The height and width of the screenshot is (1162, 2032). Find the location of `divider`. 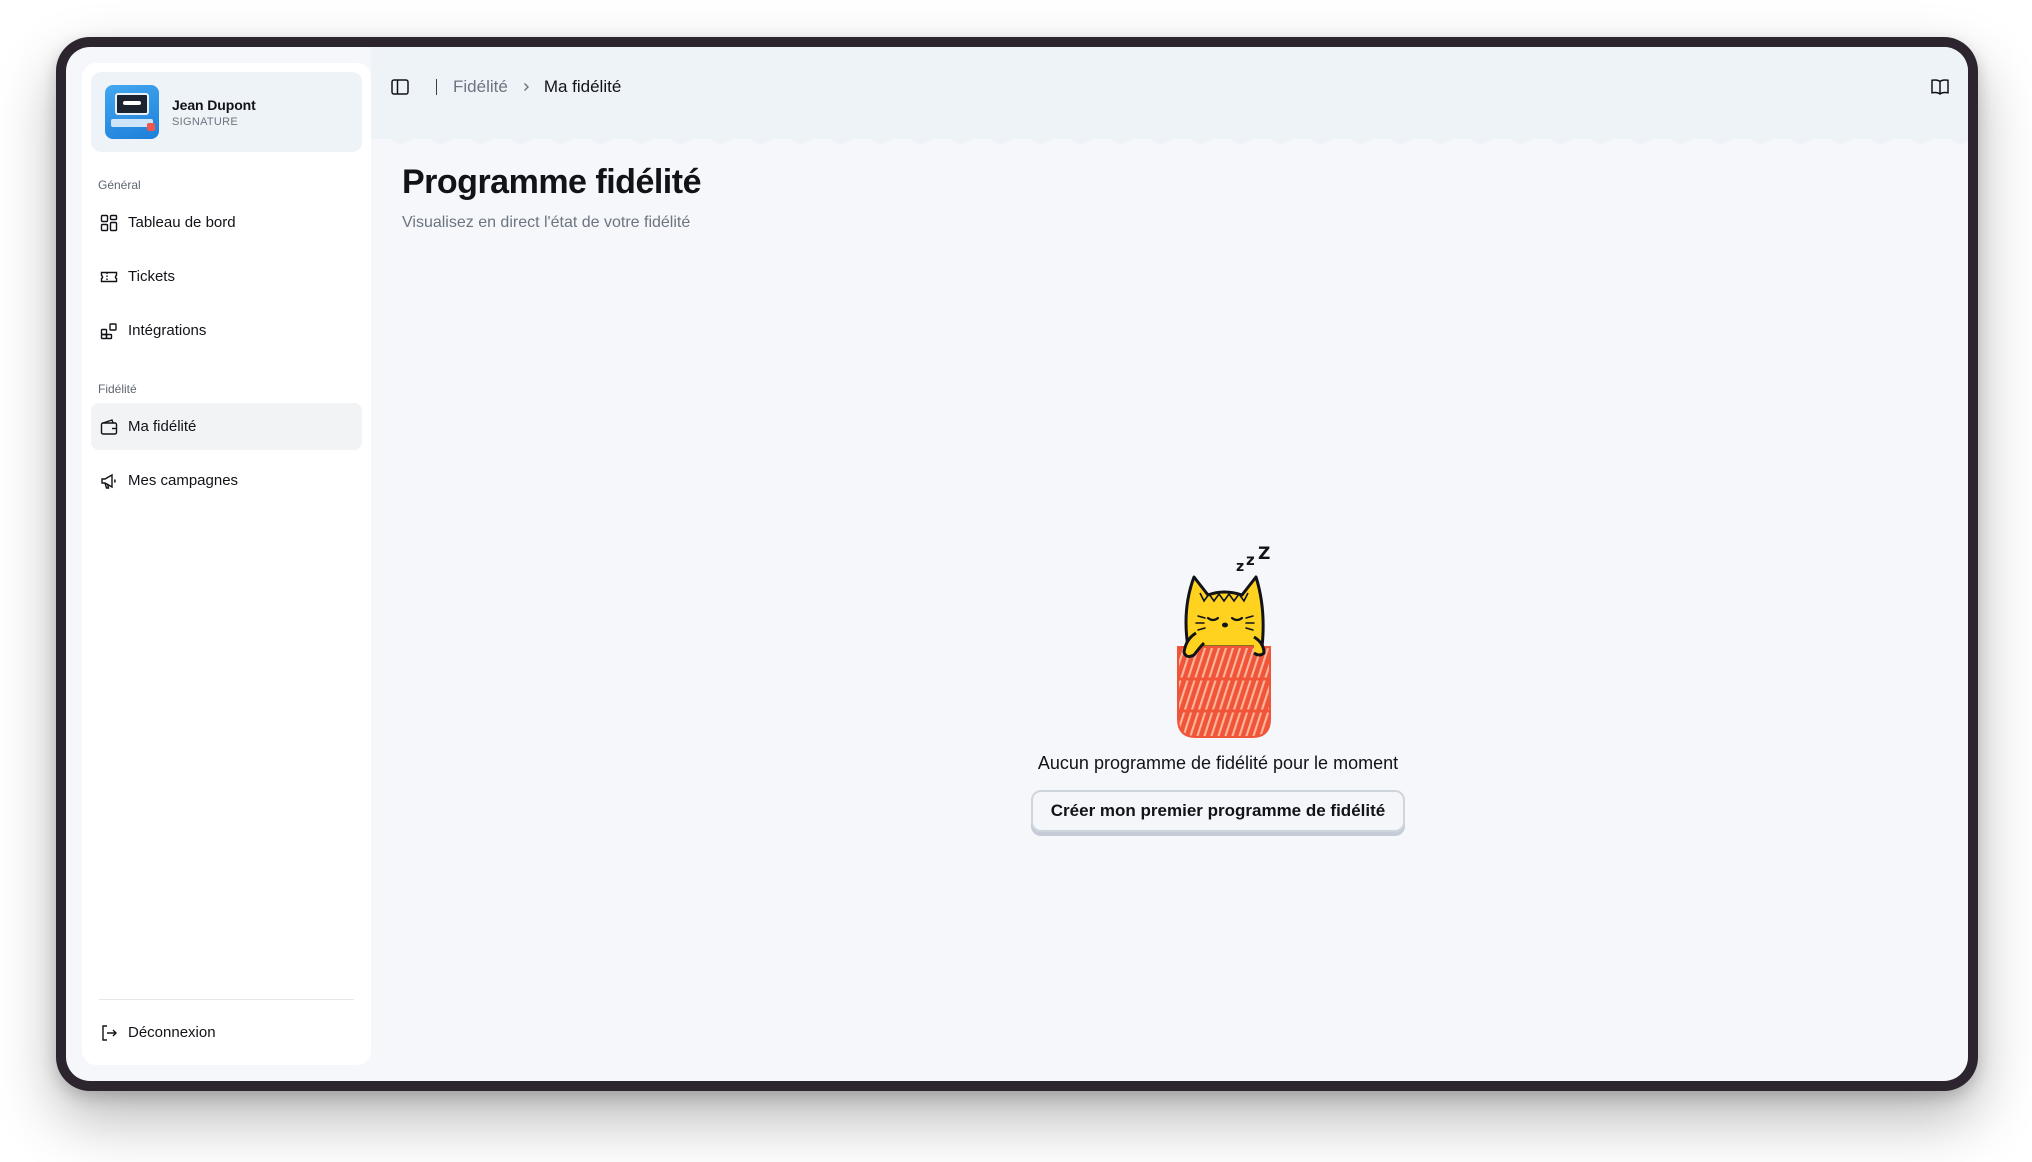

divider is located at coordinates (436, 87).